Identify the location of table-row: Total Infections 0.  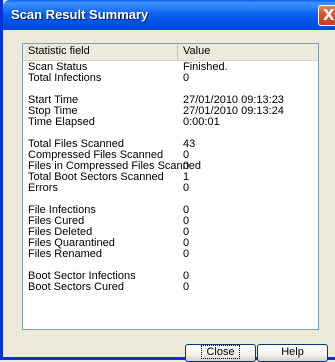
(170, 78).